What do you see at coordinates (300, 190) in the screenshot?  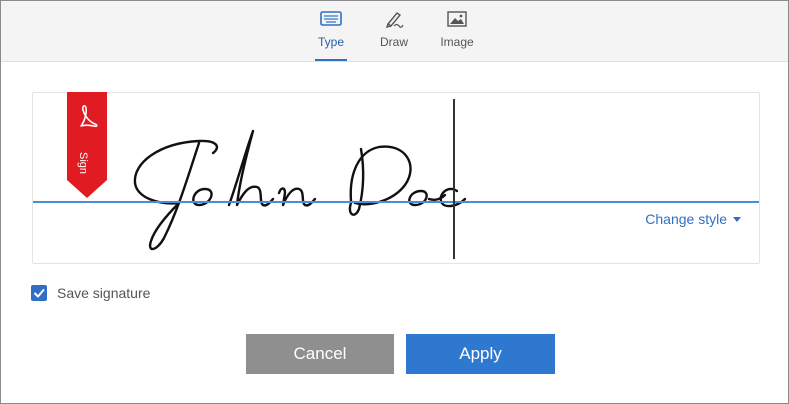 I see `signature-preview` at bounding box center [300, 190].